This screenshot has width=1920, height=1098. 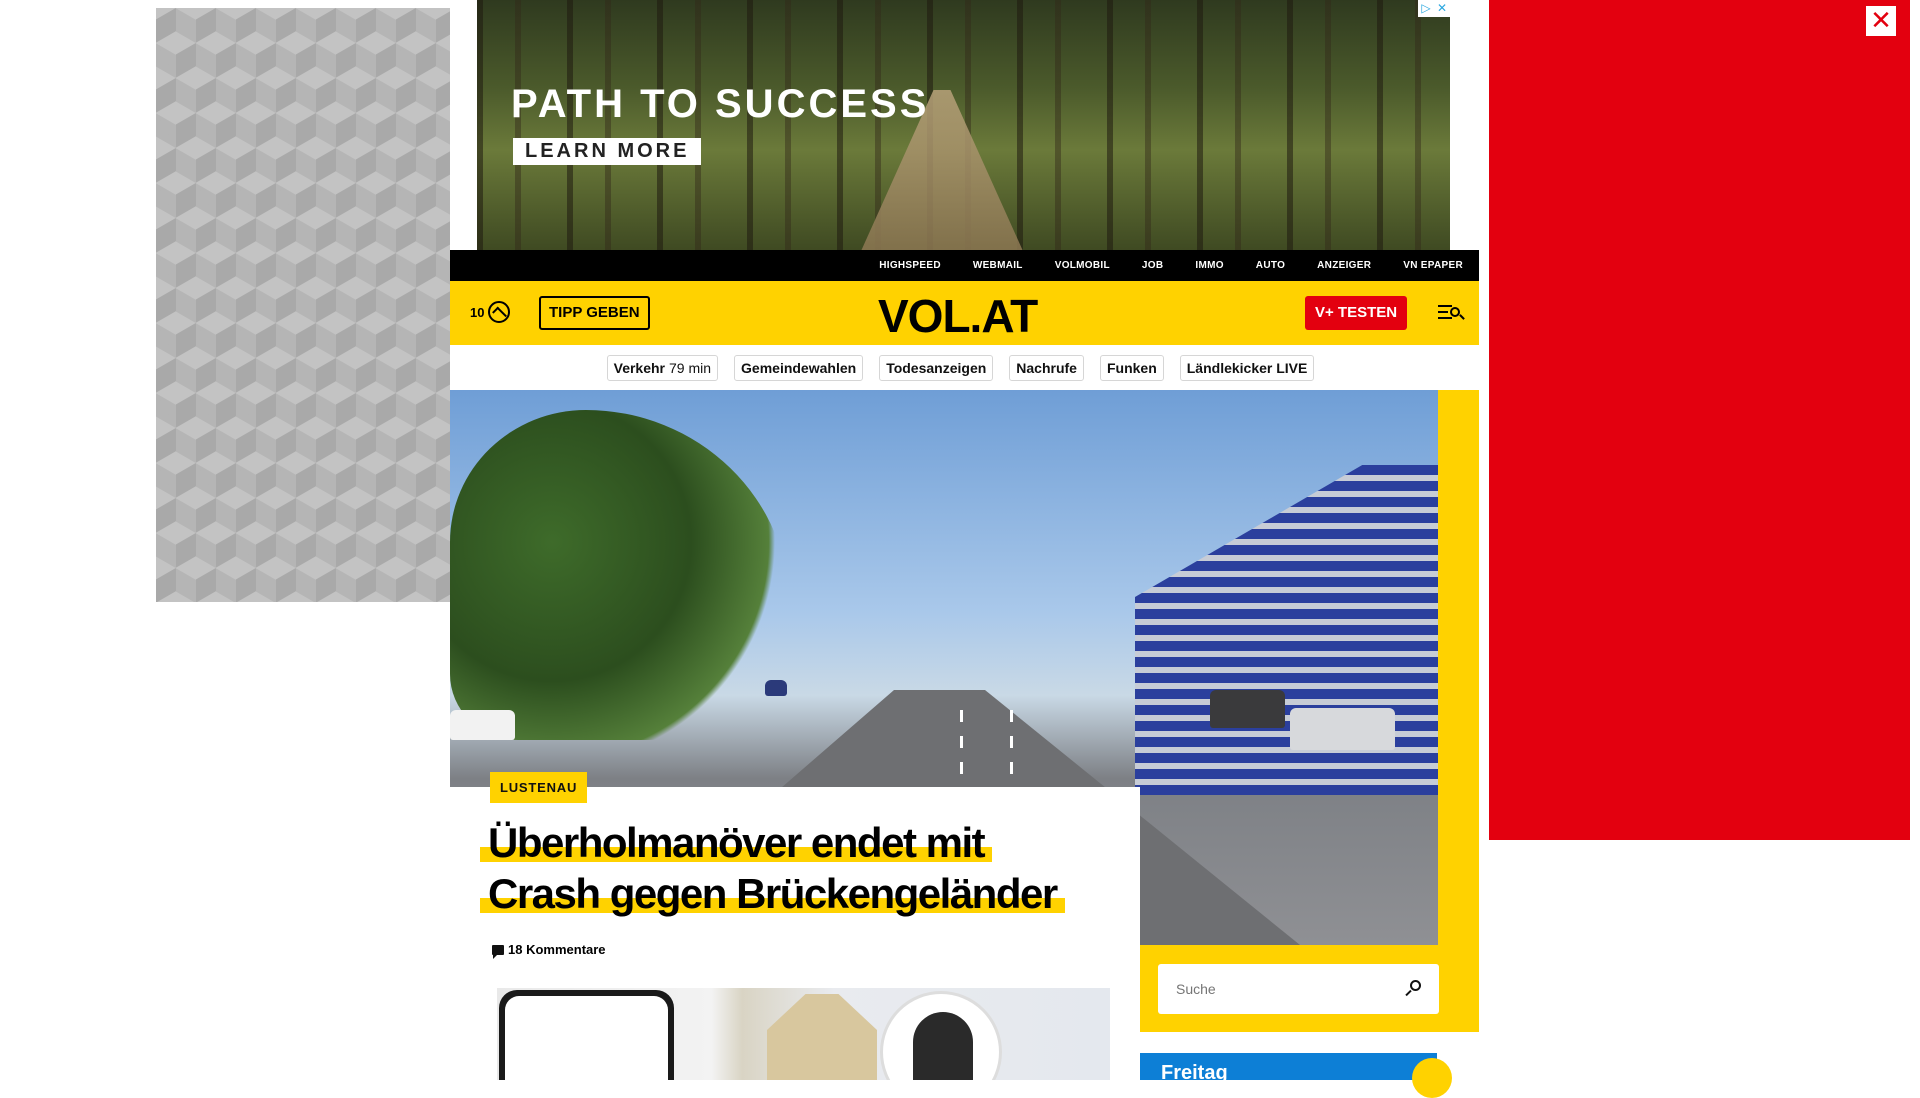 I want to click on quicklink-gemeindewahlen: Gemeindewahlen, so click(x=799, y=367).